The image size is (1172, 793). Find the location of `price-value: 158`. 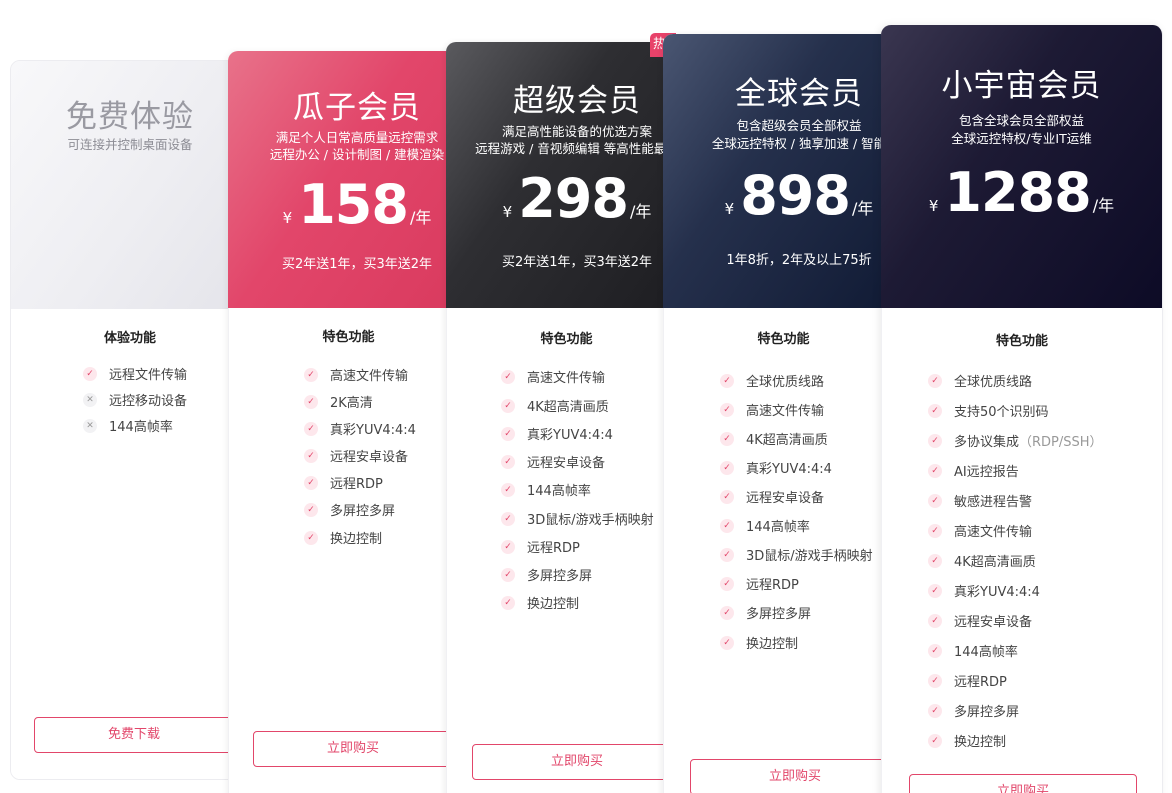

price-value: 158 is located at coordinates (353, 204).